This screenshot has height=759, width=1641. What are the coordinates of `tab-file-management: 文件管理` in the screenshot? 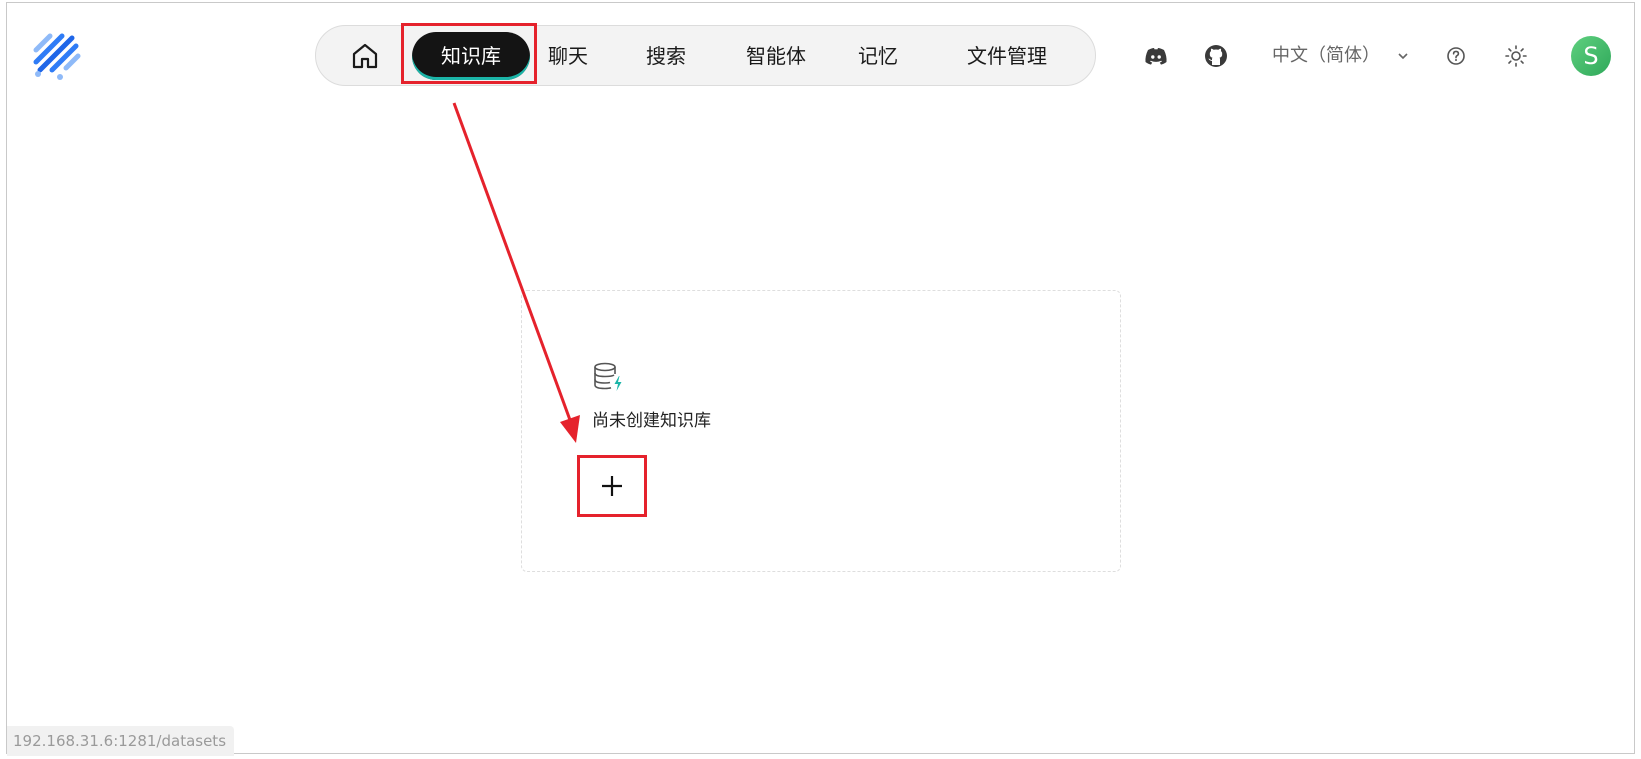 It's located at (1007, 56).